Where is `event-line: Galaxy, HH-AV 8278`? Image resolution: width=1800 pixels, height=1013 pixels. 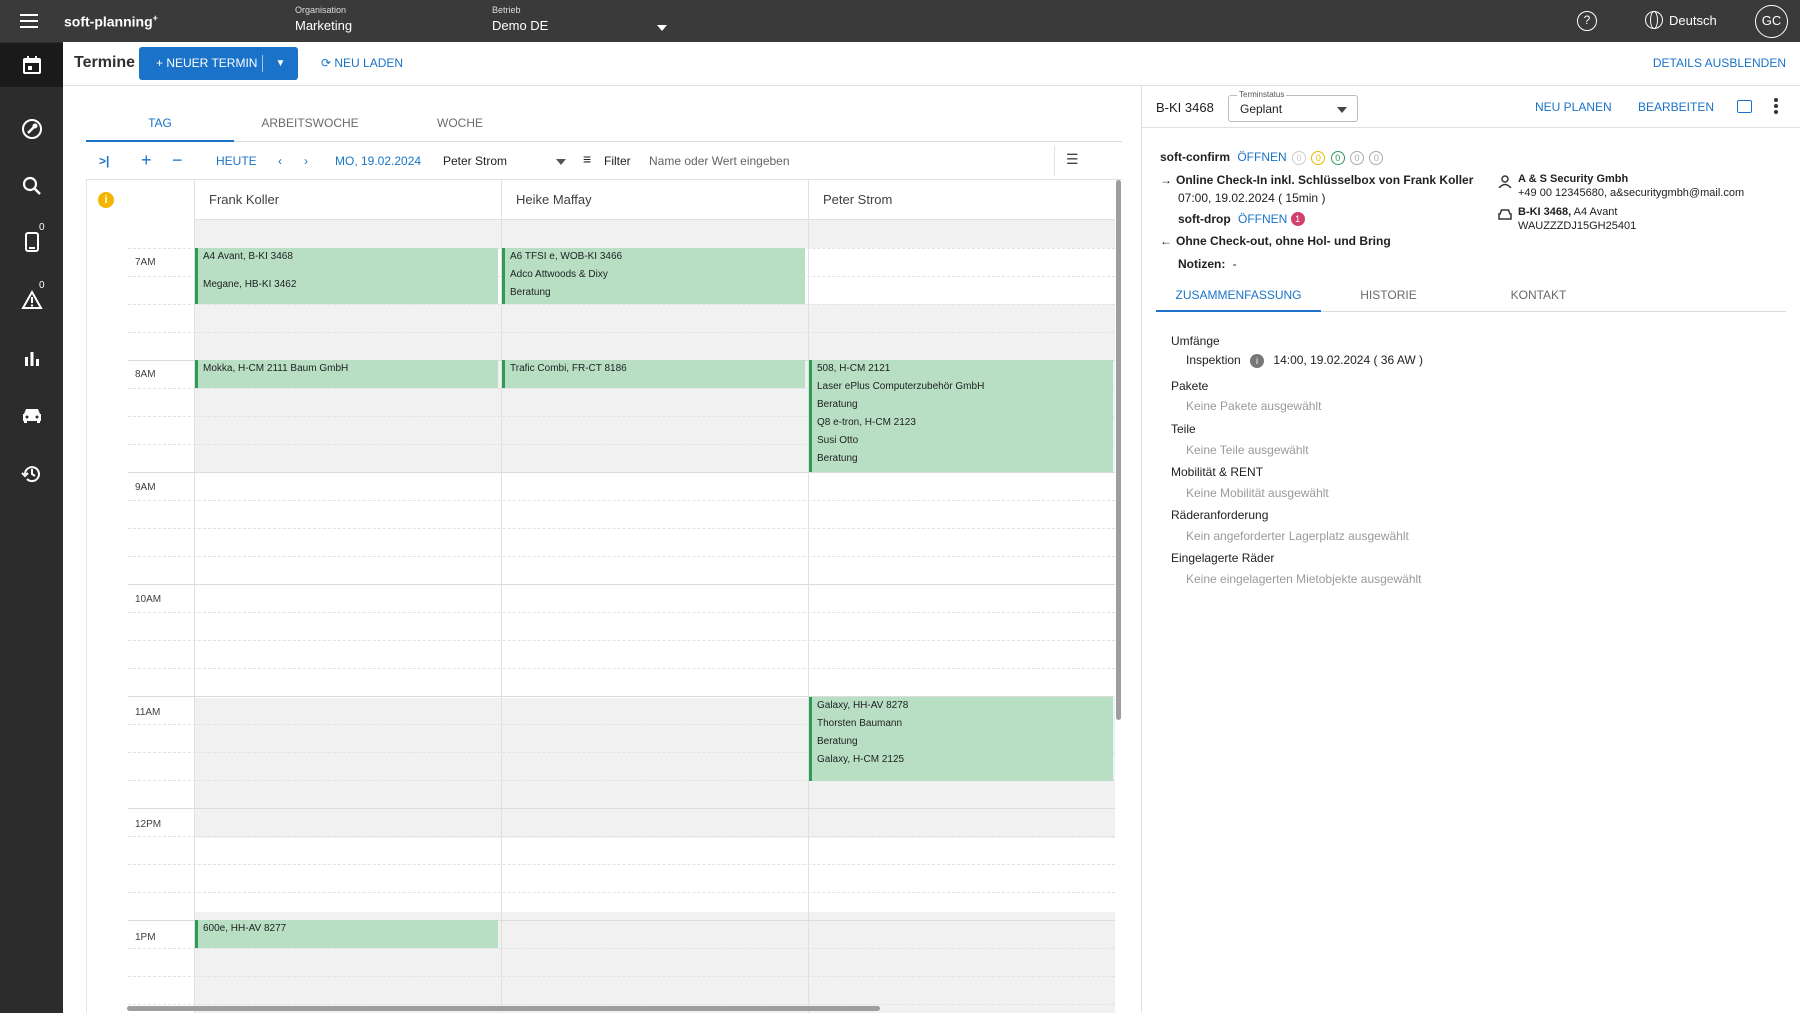
event-line: Galaxy, HH-AV 8278 is located at coordinates (863, 705).